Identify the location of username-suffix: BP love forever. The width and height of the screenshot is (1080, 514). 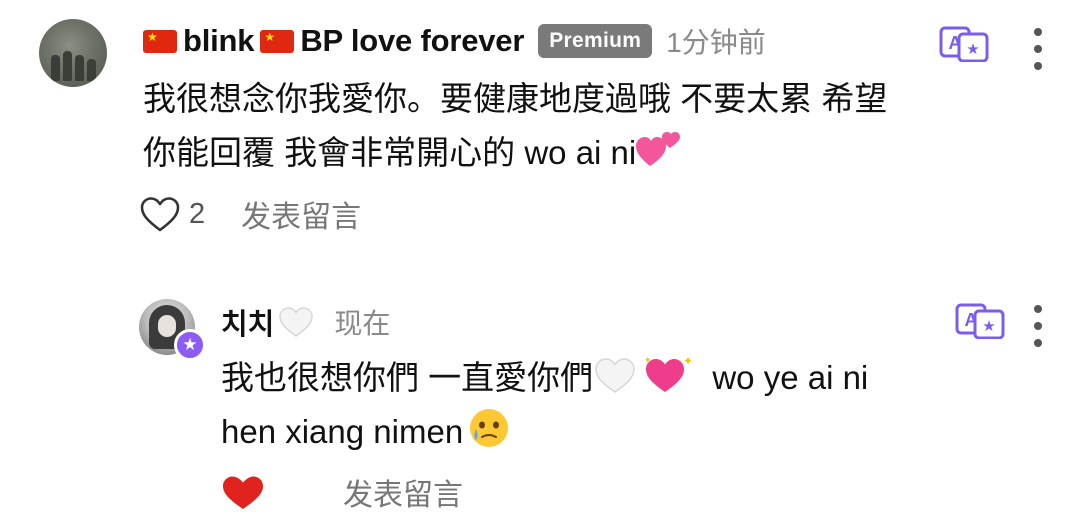
(412, 41).